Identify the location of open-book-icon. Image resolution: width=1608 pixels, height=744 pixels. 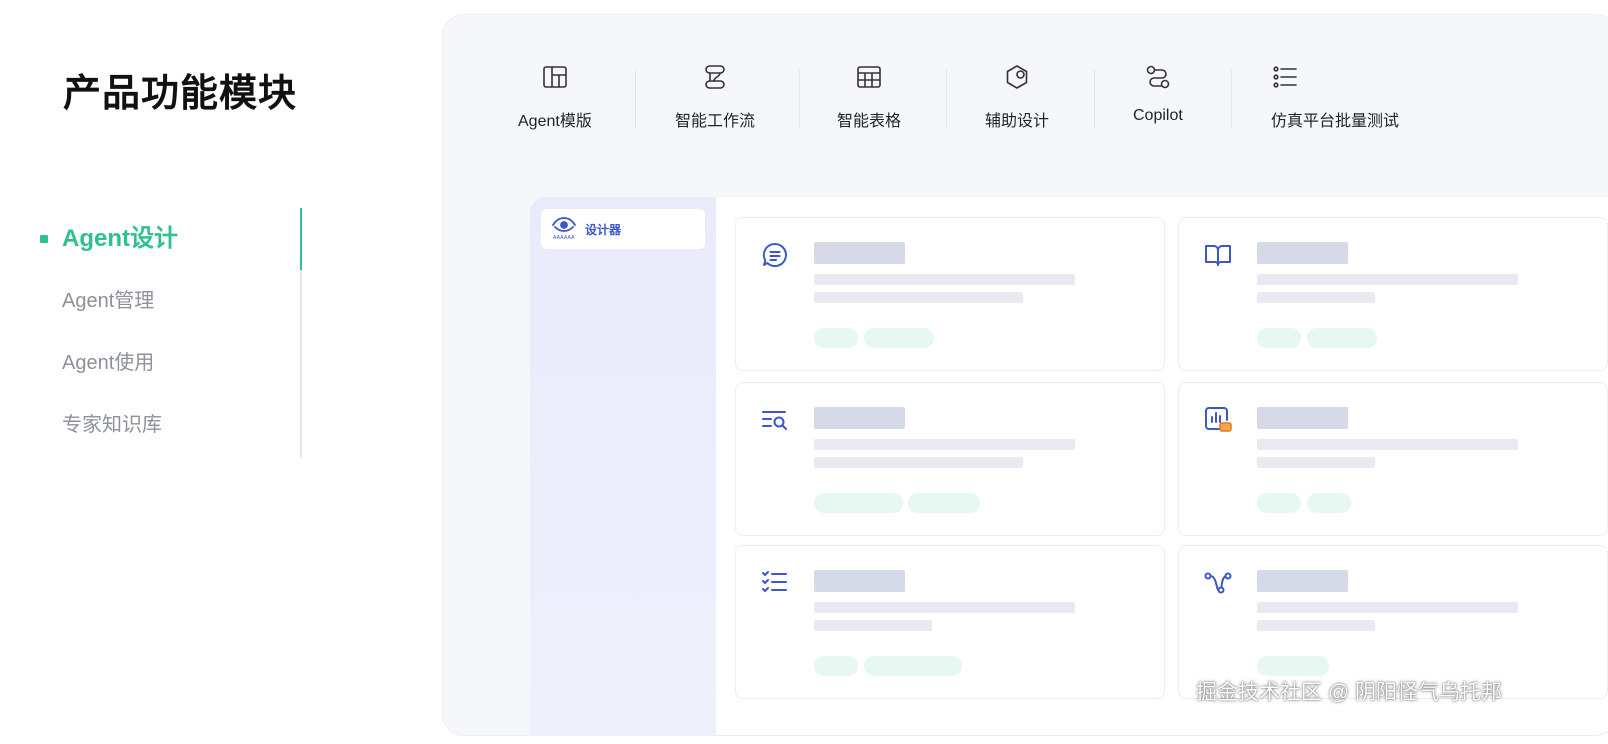
(1218, 255).